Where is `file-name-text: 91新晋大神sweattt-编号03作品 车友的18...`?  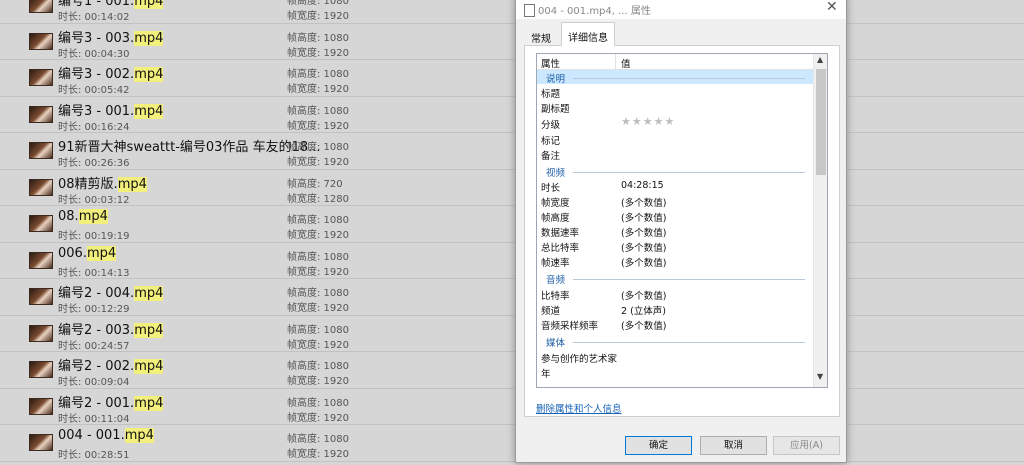 file-name-text: 91新晋大神sweattt-编号03作品 车友的18... is located at coordinates (189, 147).